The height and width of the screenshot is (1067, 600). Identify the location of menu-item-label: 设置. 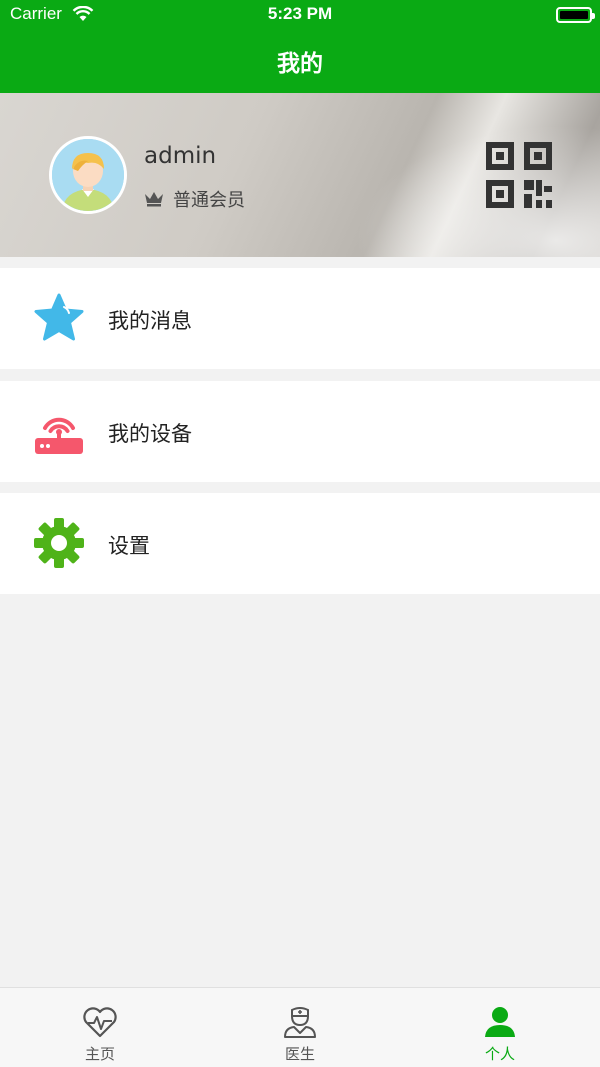
(129, 546).